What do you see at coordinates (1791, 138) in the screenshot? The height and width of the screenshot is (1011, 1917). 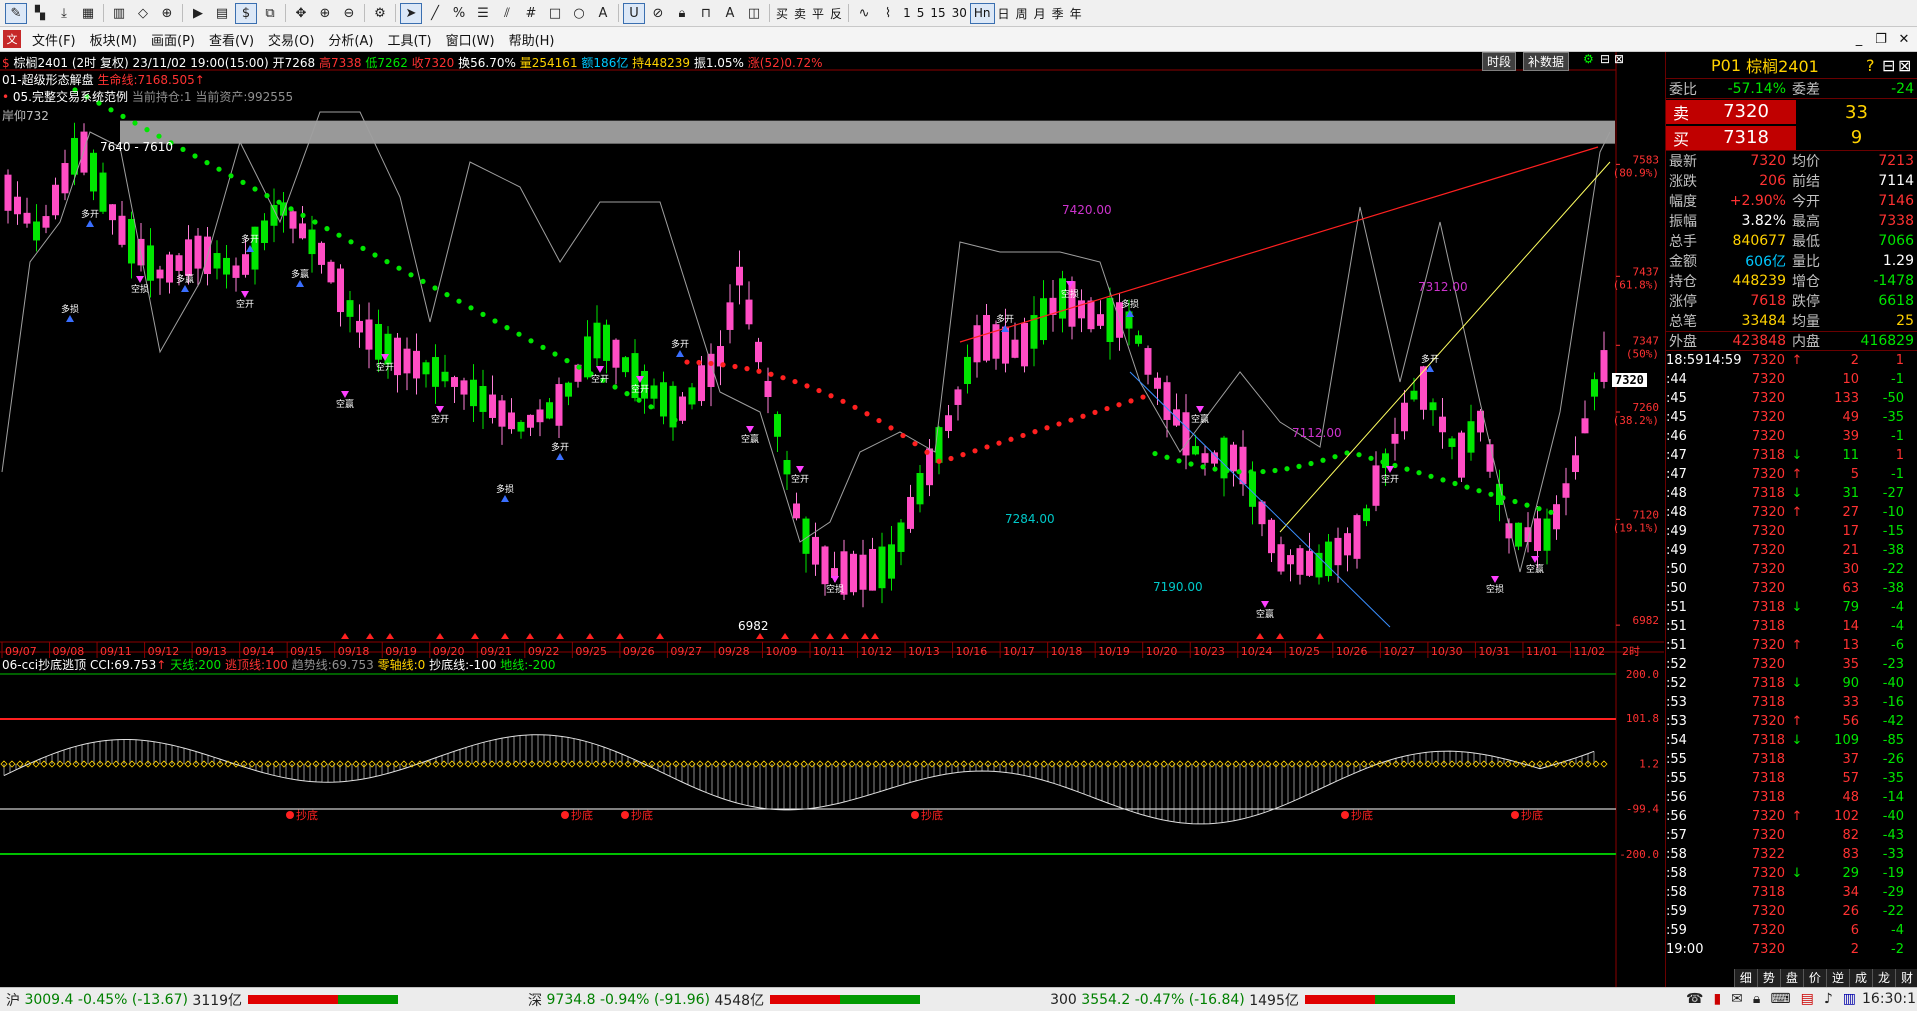 I see `buy-row: 买 7318 9` at bounding box center [1791, 138].